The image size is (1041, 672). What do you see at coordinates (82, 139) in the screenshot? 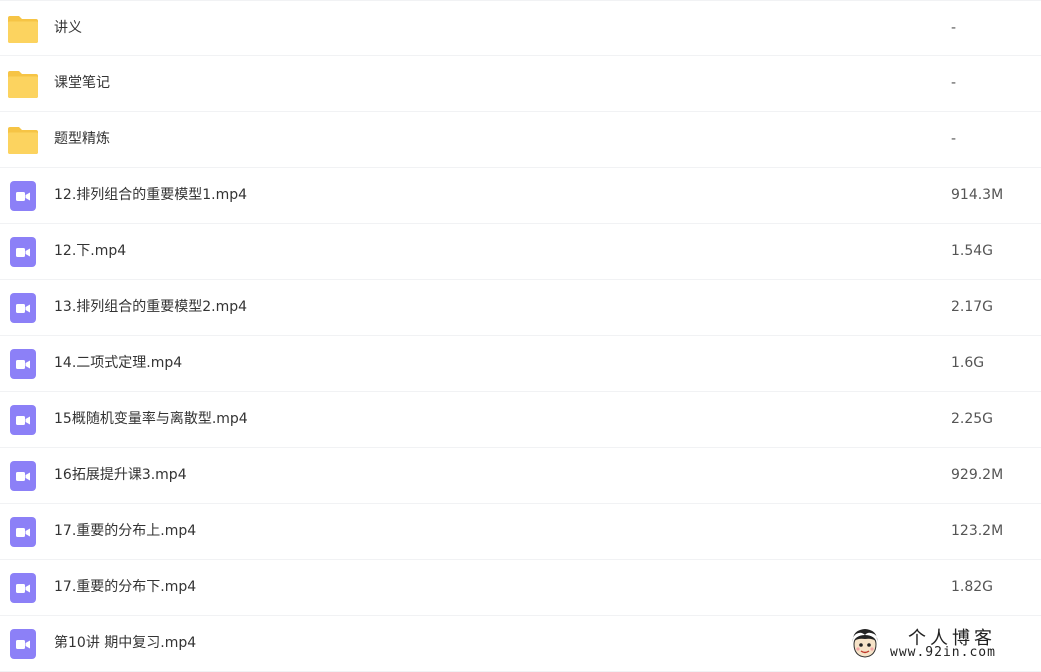
I see `file-name: 题型精炼` at bounding box center [82, 139].